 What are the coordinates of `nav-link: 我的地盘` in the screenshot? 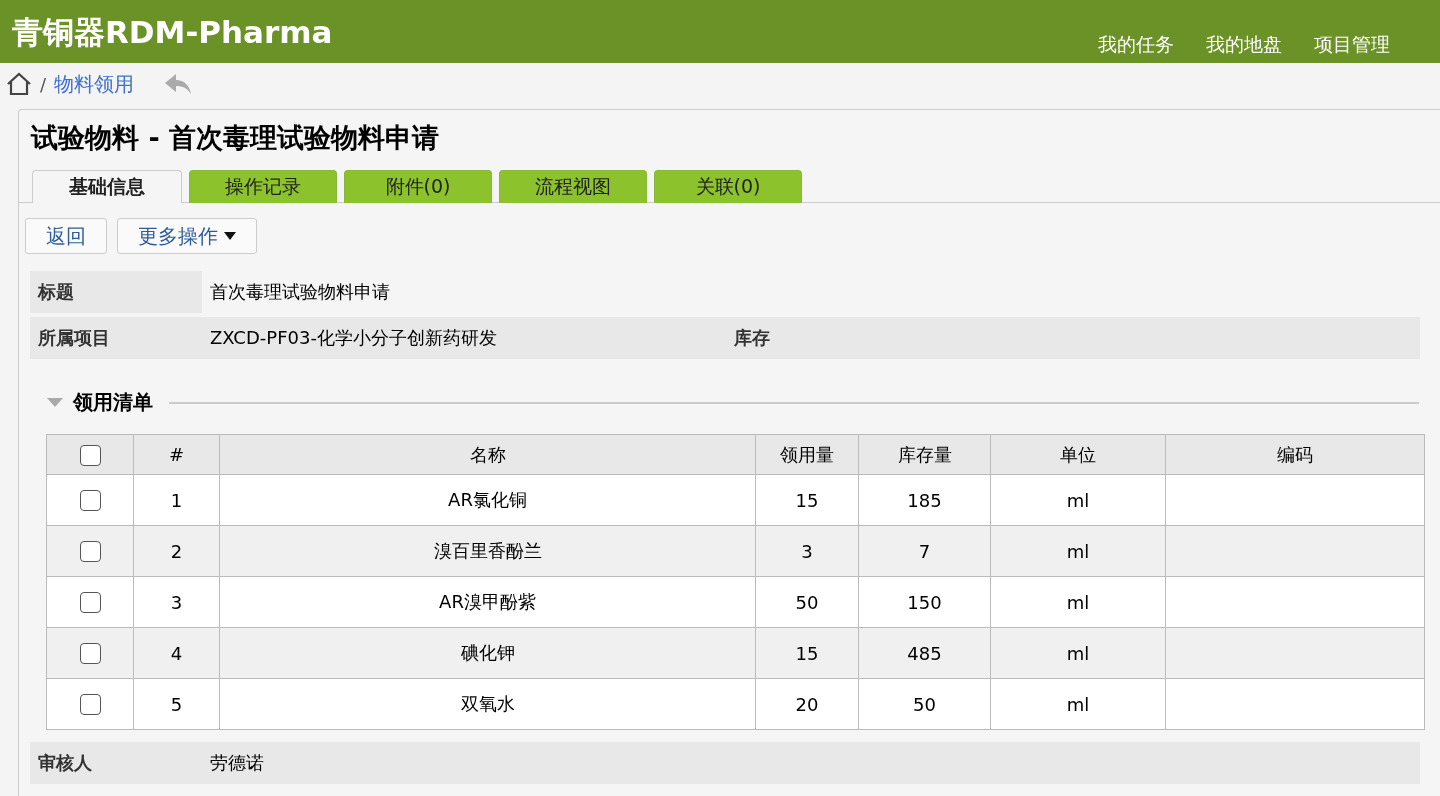 It's located at (1244, 45).